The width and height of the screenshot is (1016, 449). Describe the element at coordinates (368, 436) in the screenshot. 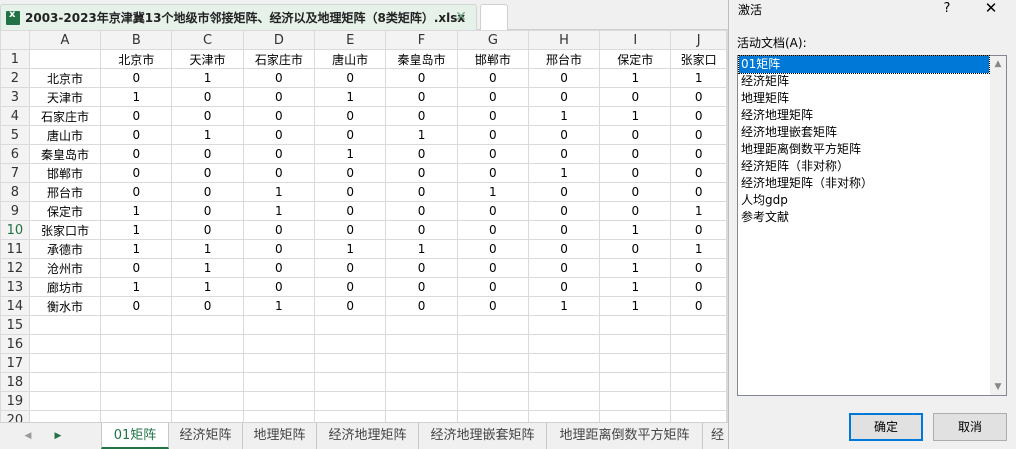

I see `sheet-tab: 经济地理矩阵` at that location.